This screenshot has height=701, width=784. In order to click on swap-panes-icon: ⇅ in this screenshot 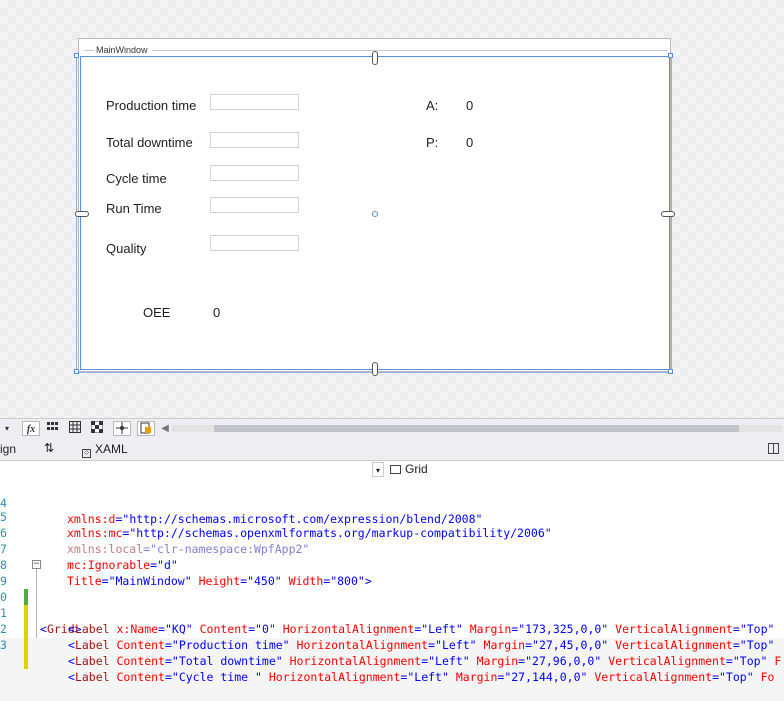, I will do `click(49, 448)`.